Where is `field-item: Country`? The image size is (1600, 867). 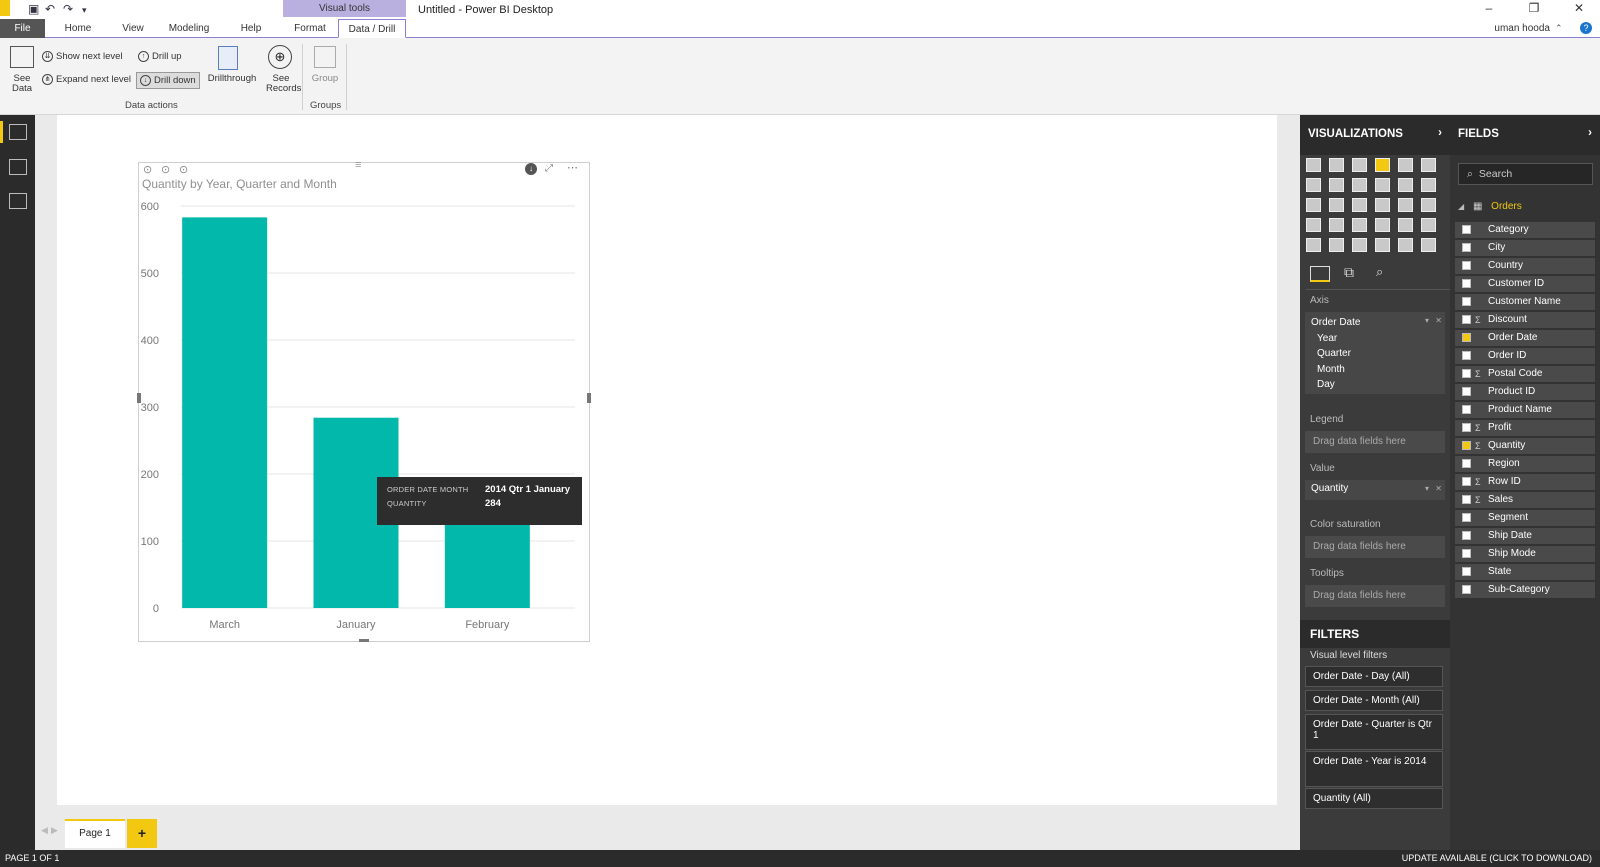
field-item: Country is located at coordinates (1525, 266).